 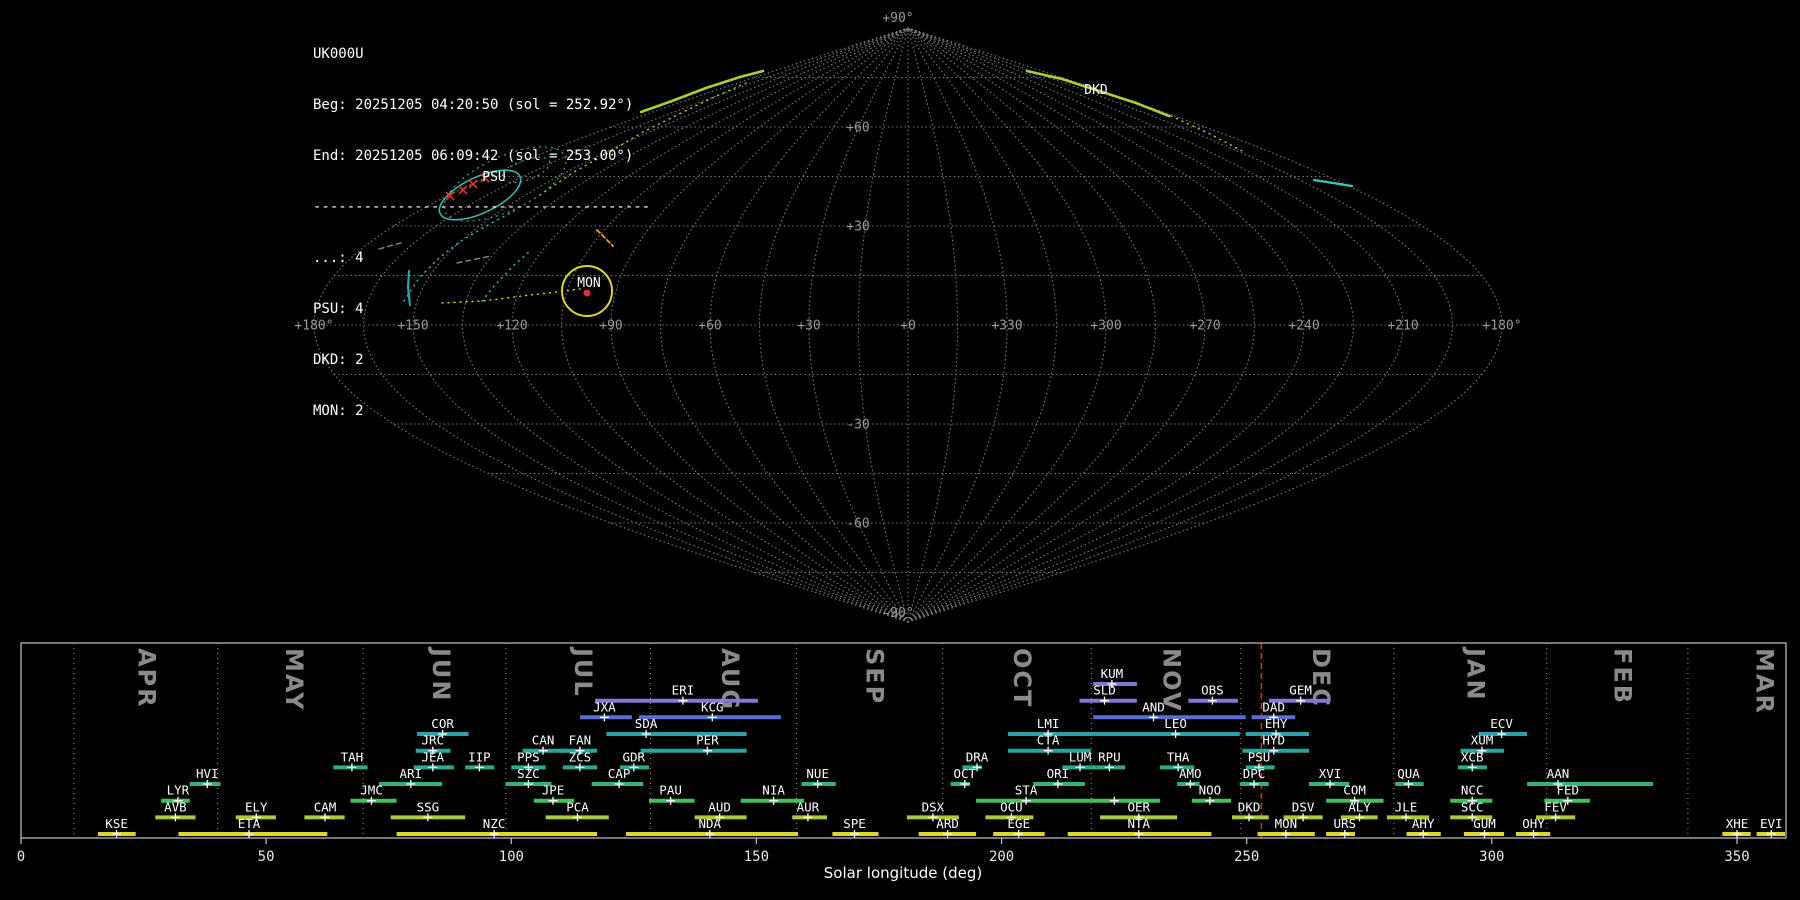 I want to click on shower-label-com: COM, so click(x=1354, y=790).